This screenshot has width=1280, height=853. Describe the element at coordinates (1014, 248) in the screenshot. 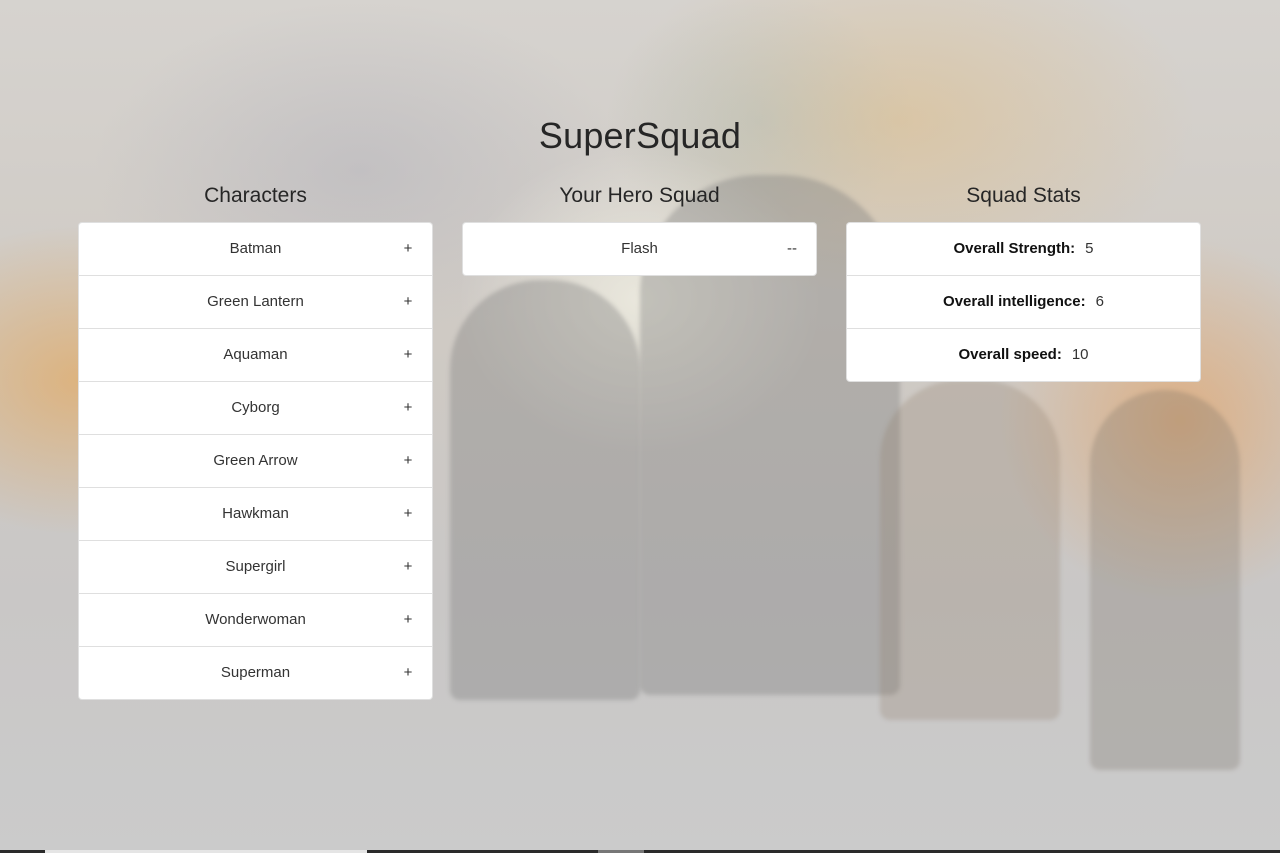

I see `stat-label: Overall Strength:` at that location.